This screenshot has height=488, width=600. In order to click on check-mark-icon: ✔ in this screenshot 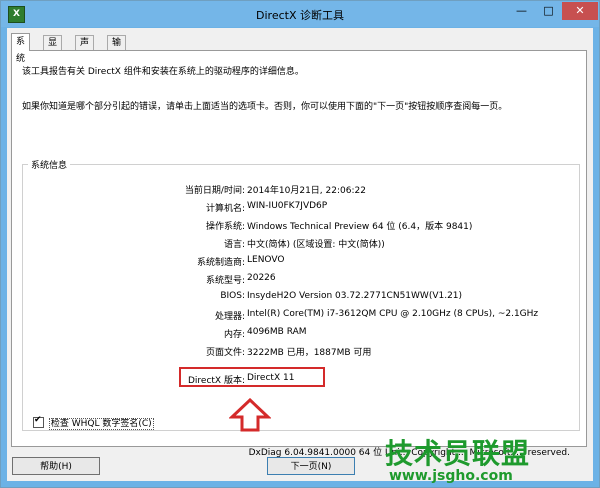, I will do `click(38, 420)`.